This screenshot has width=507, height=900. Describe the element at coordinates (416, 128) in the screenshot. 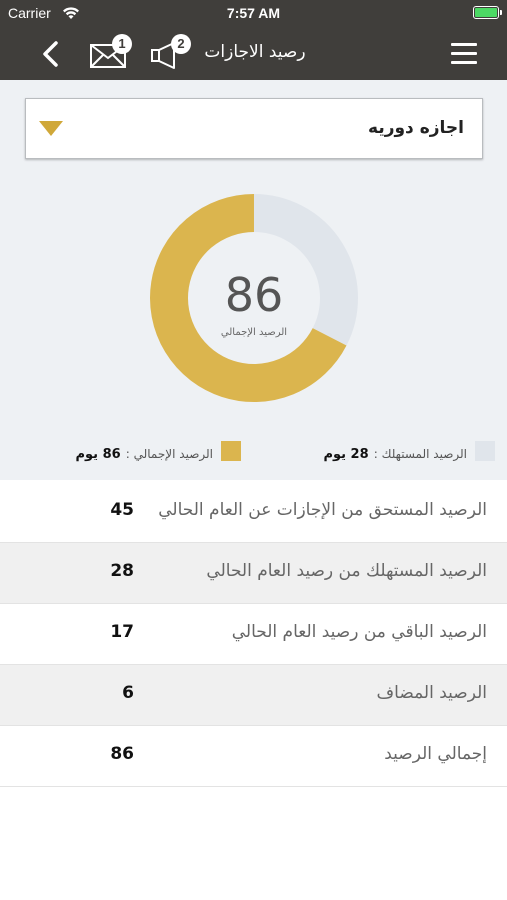

I see `leave-type-value: اجازه دوريه` at that location.